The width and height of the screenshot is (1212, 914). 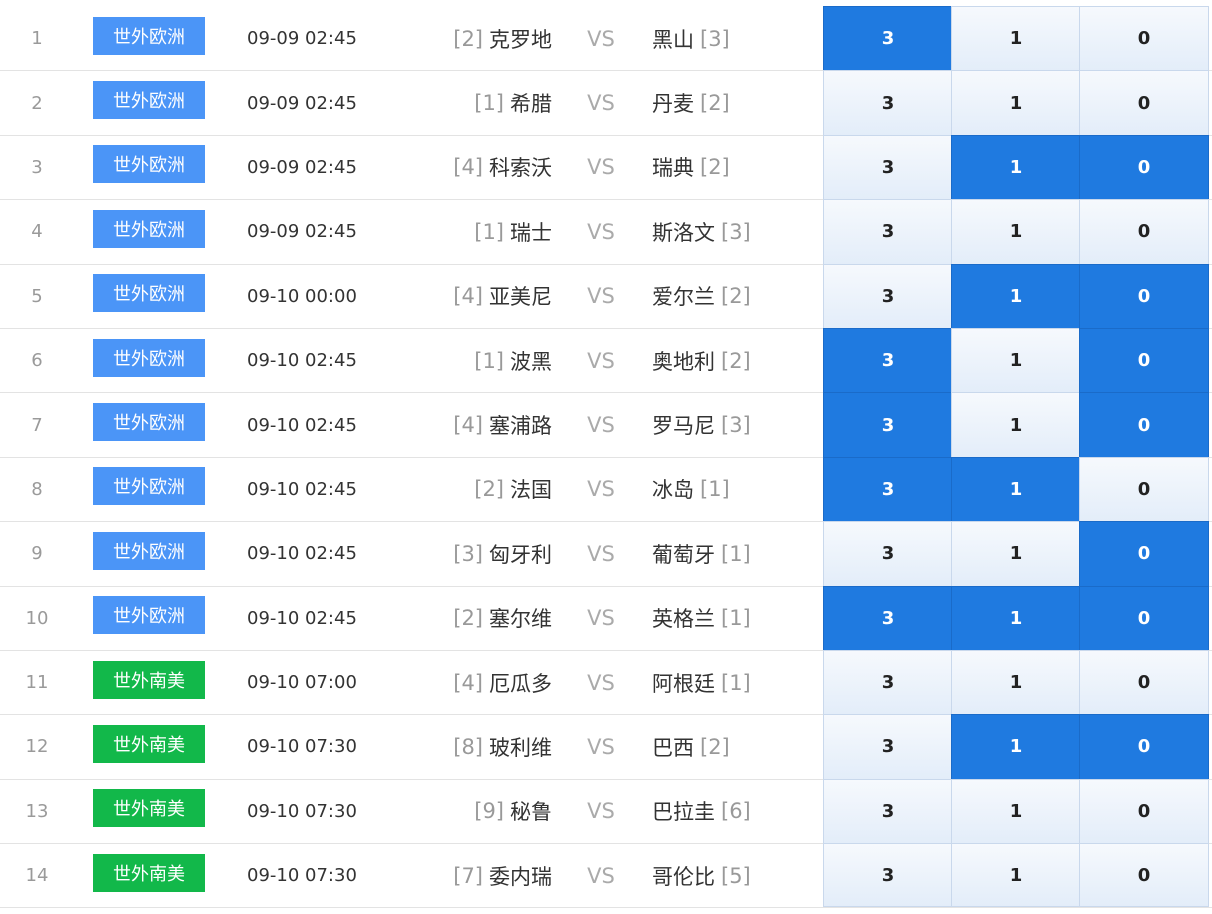 I want to click on away-team-name: 英格兰, so click(x=683, y=619).